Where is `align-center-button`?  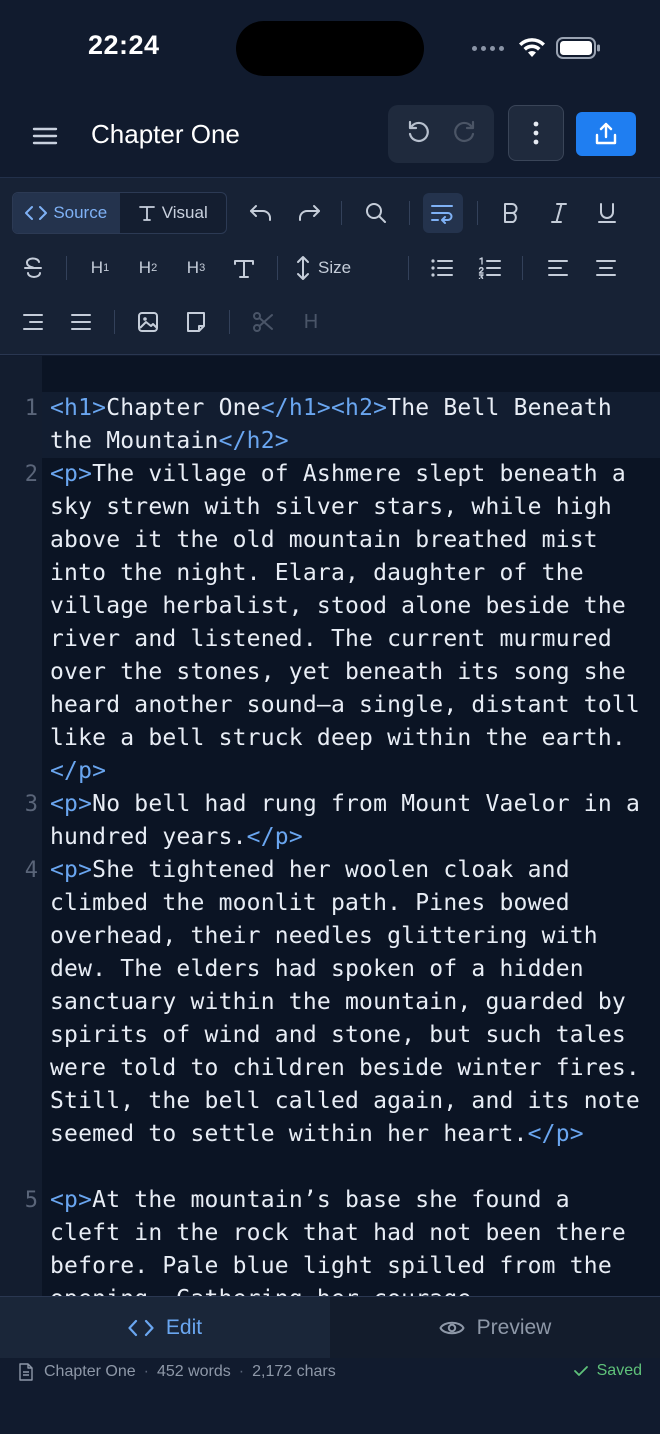
align-center-button is located at coordinates (606, 268).